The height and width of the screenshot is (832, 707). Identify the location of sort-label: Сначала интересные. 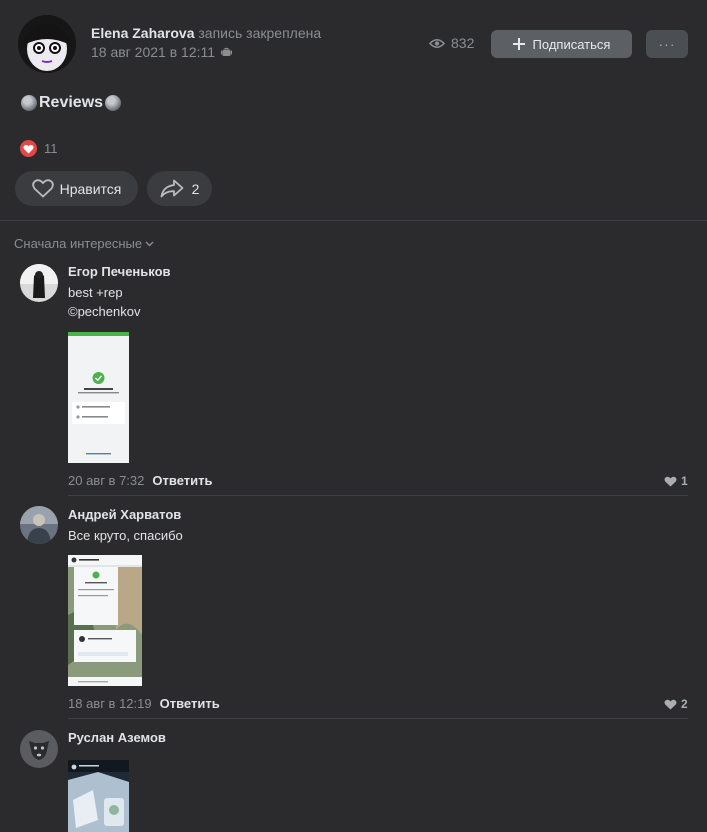
(78, 243).